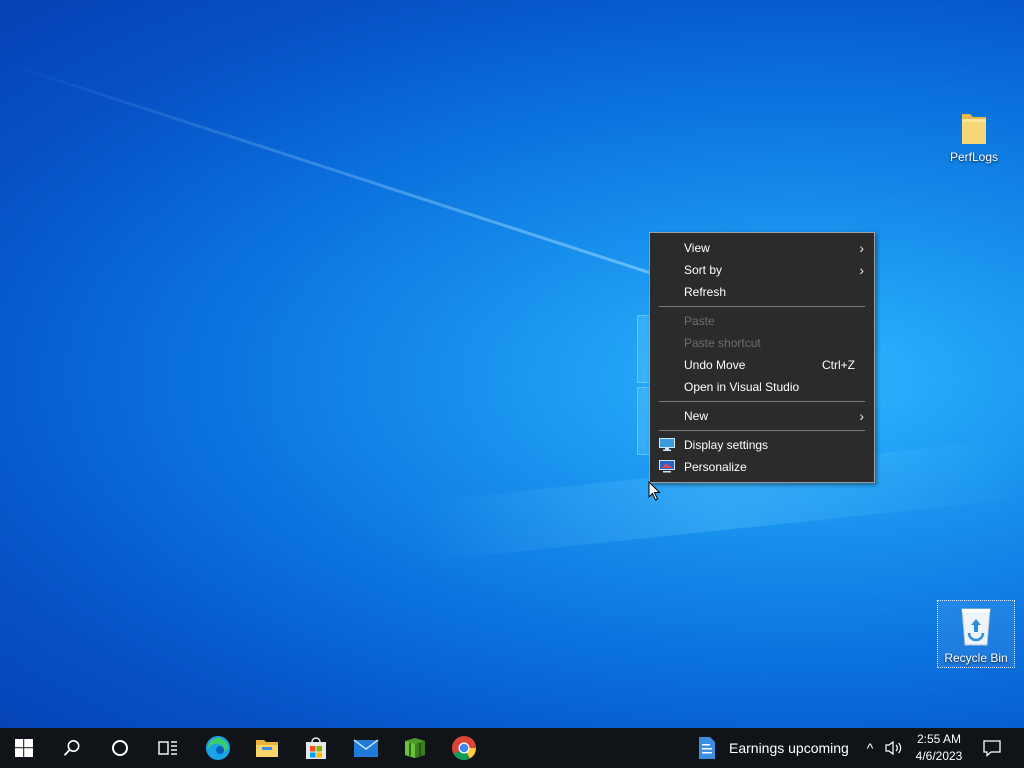  What do you see at coordinates (726, 445) in the screenshot?
I see `menu-item-label: Display settings` at bounding box center [726, 445].